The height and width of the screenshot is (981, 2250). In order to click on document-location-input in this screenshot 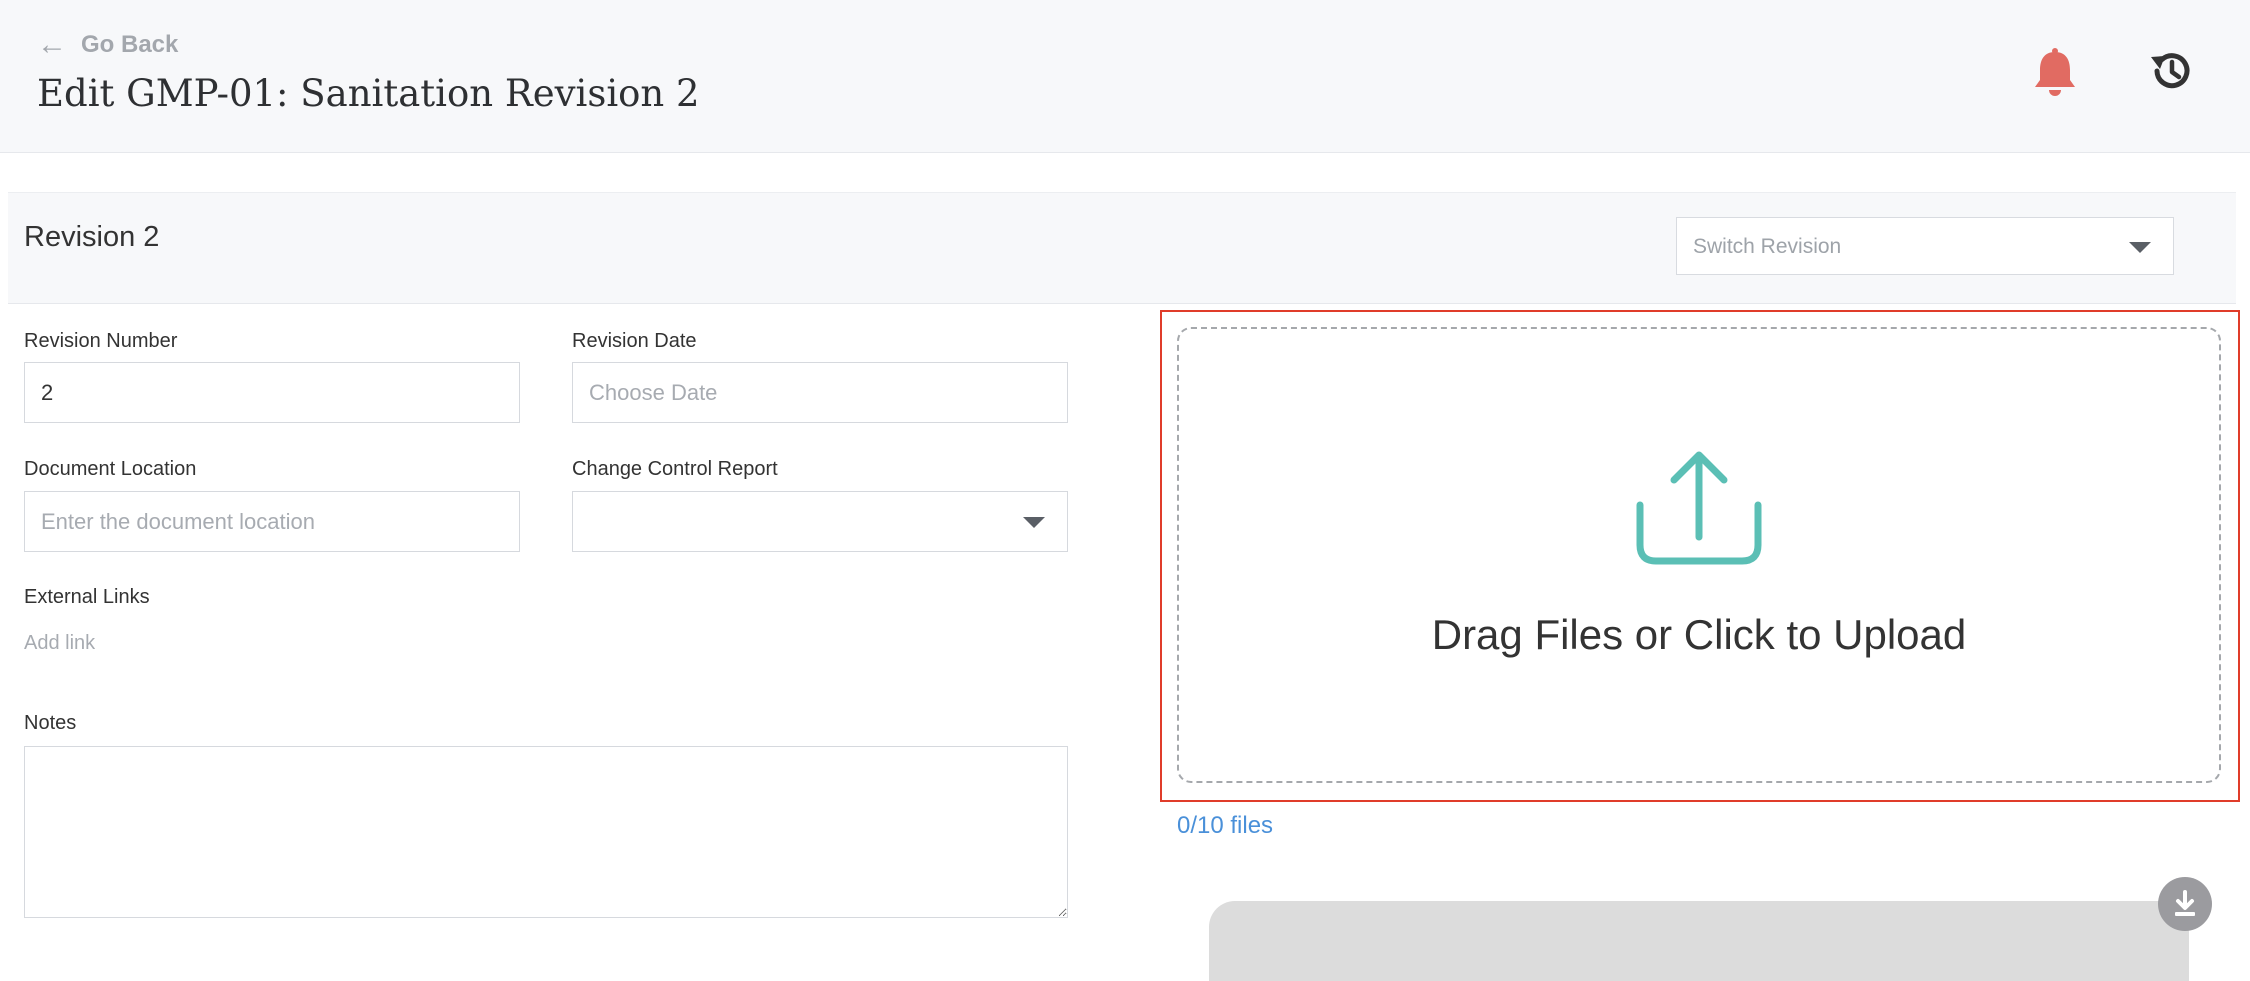, I will do `click(272, 521)`.